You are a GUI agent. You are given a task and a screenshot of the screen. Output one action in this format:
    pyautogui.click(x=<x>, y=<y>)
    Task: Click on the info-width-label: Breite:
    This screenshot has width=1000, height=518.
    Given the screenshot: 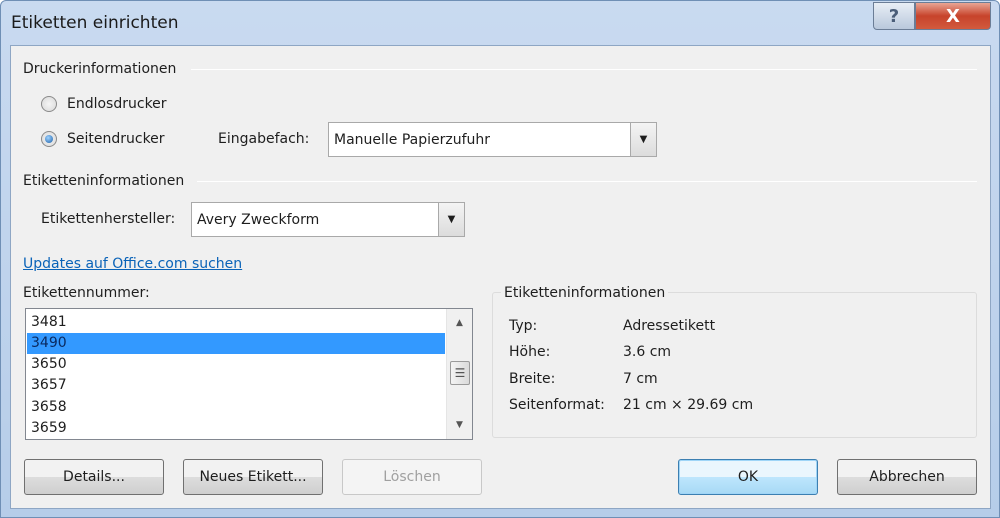 What is the action you would take?
    pyautogui.click(x=532, y=379)
    